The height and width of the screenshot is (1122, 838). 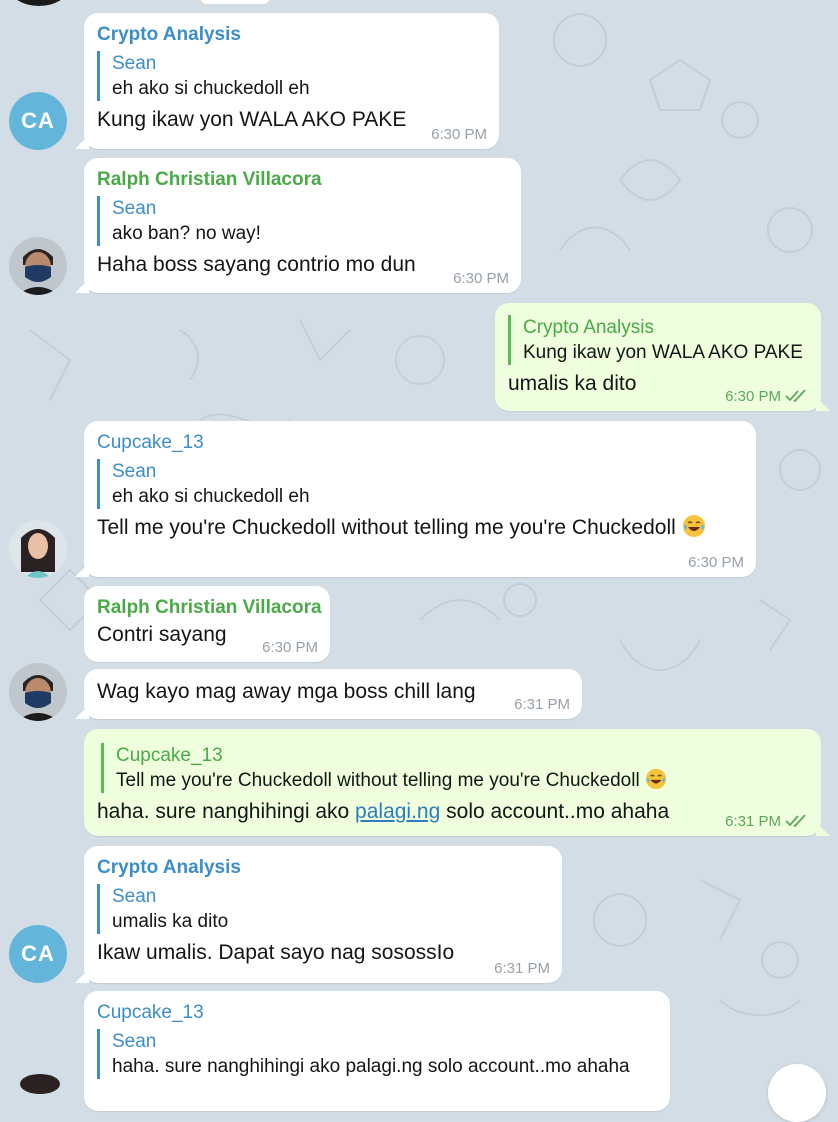 I want to click on message-time-status: 6:31 PM, so click(x=767, y=821).